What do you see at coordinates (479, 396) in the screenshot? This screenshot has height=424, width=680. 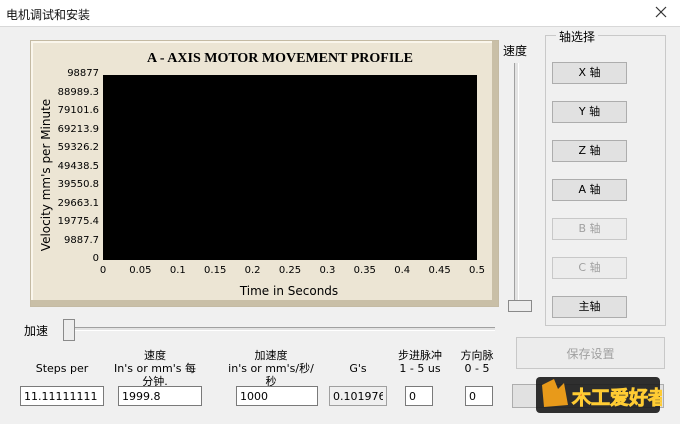 I see `dir-pulse-input` at bounding box center [479, 396].